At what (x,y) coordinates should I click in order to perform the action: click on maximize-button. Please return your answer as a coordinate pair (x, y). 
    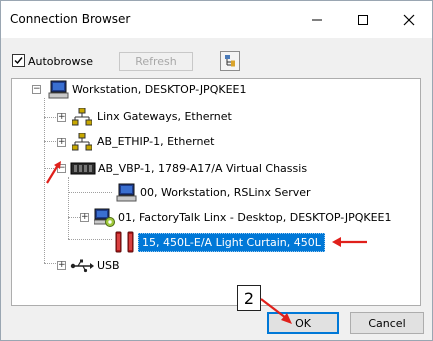
    Looking at the image, I should click on (363, 19).